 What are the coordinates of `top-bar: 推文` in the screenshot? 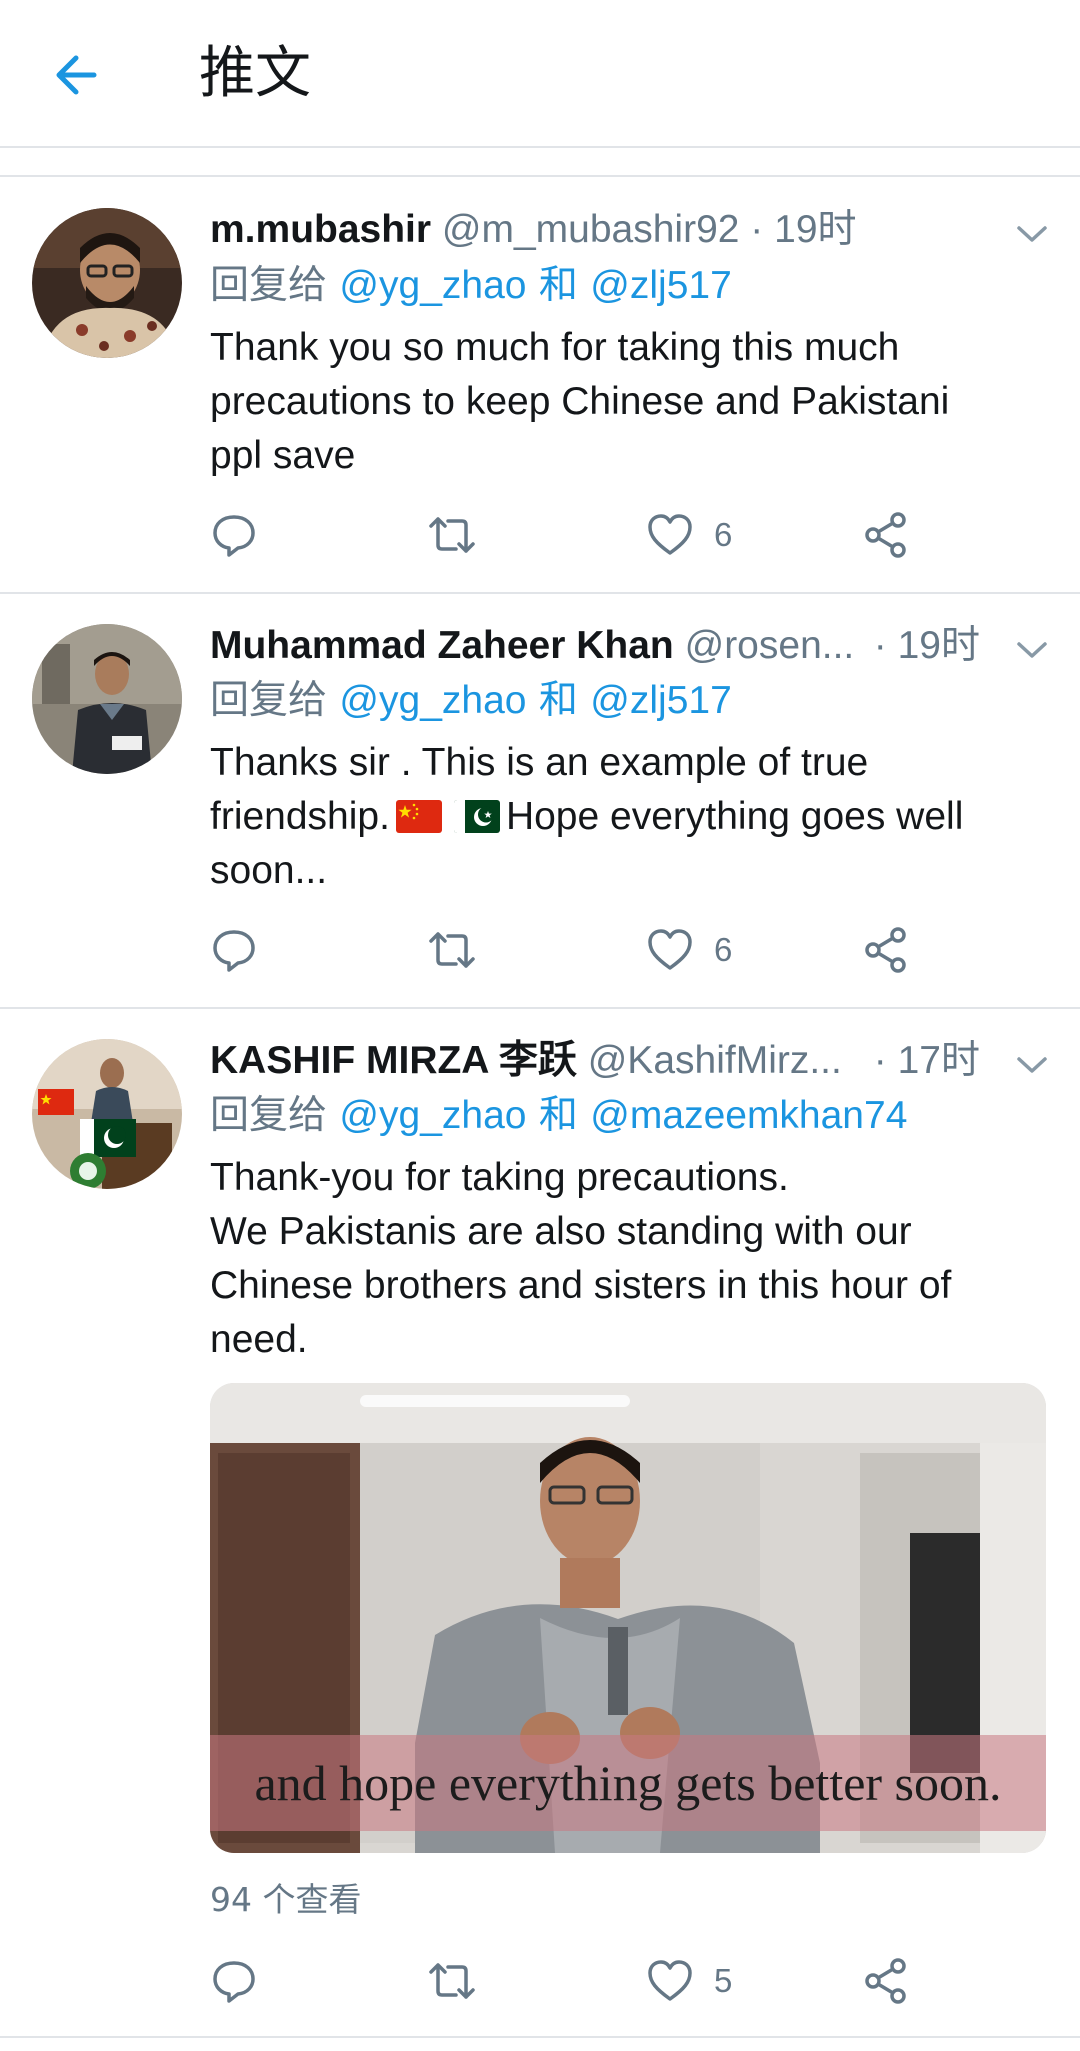 It's located at (540, 74).